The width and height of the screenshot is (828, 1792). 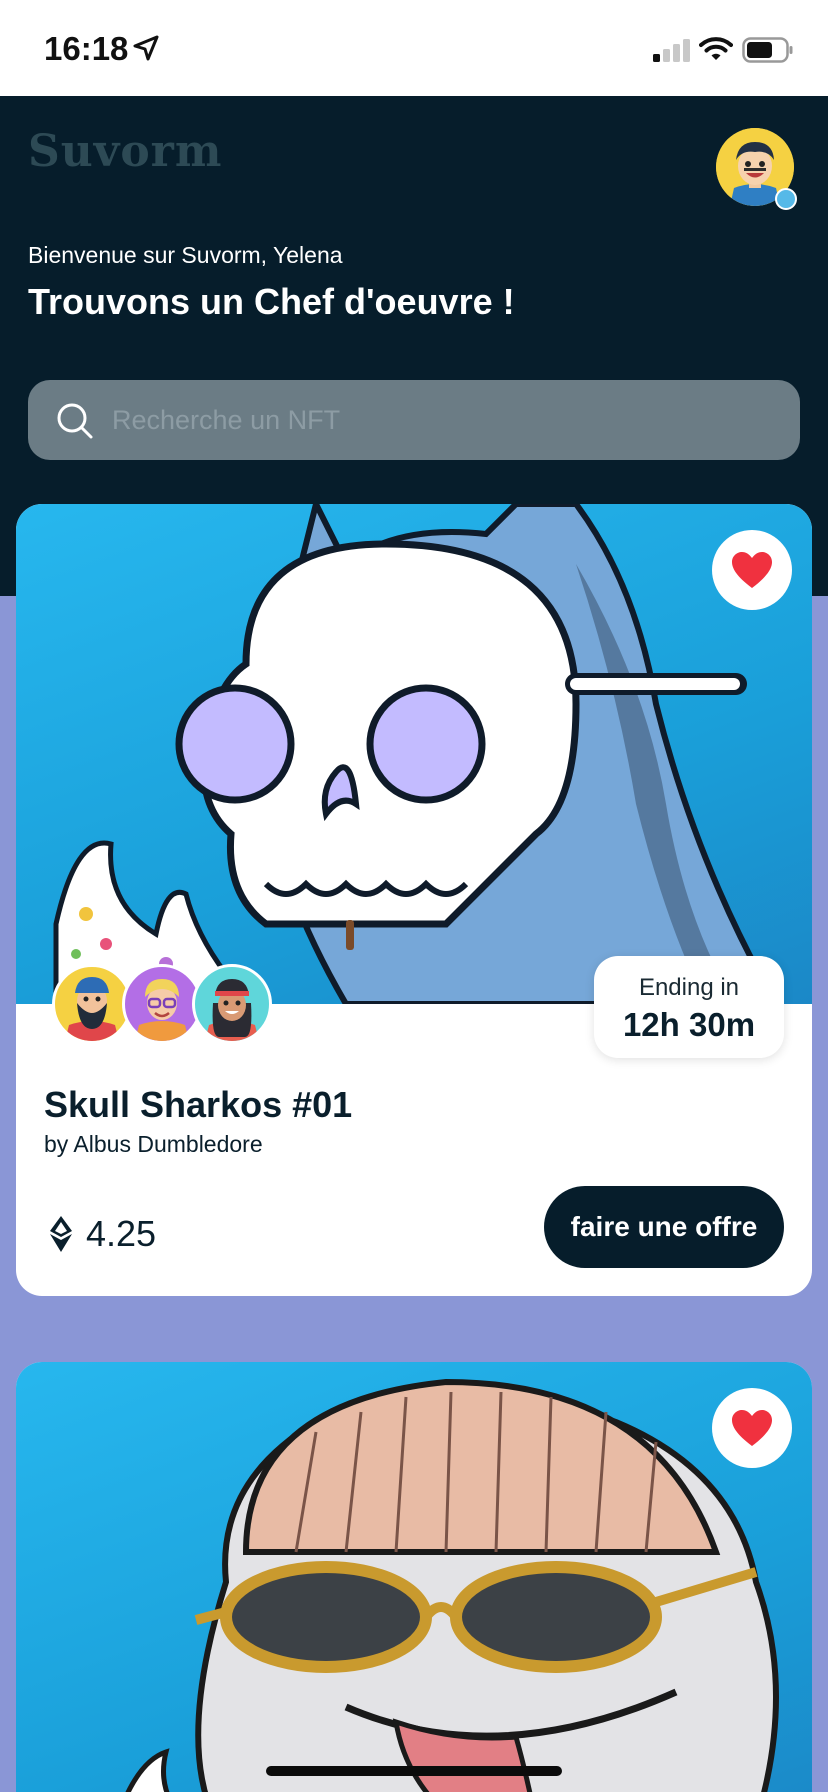 I want to click on search-input, so click(x=442, y=420).